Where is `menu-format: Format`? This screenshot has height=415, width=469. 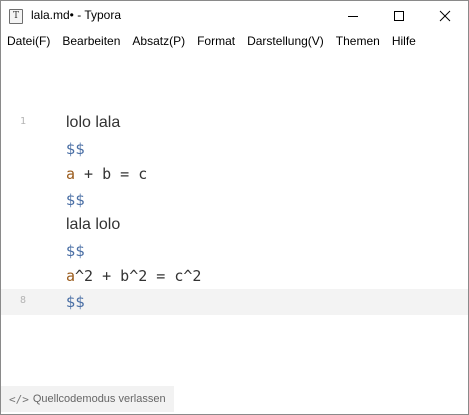
menu-format: Format is located at coordinates (216, 41).